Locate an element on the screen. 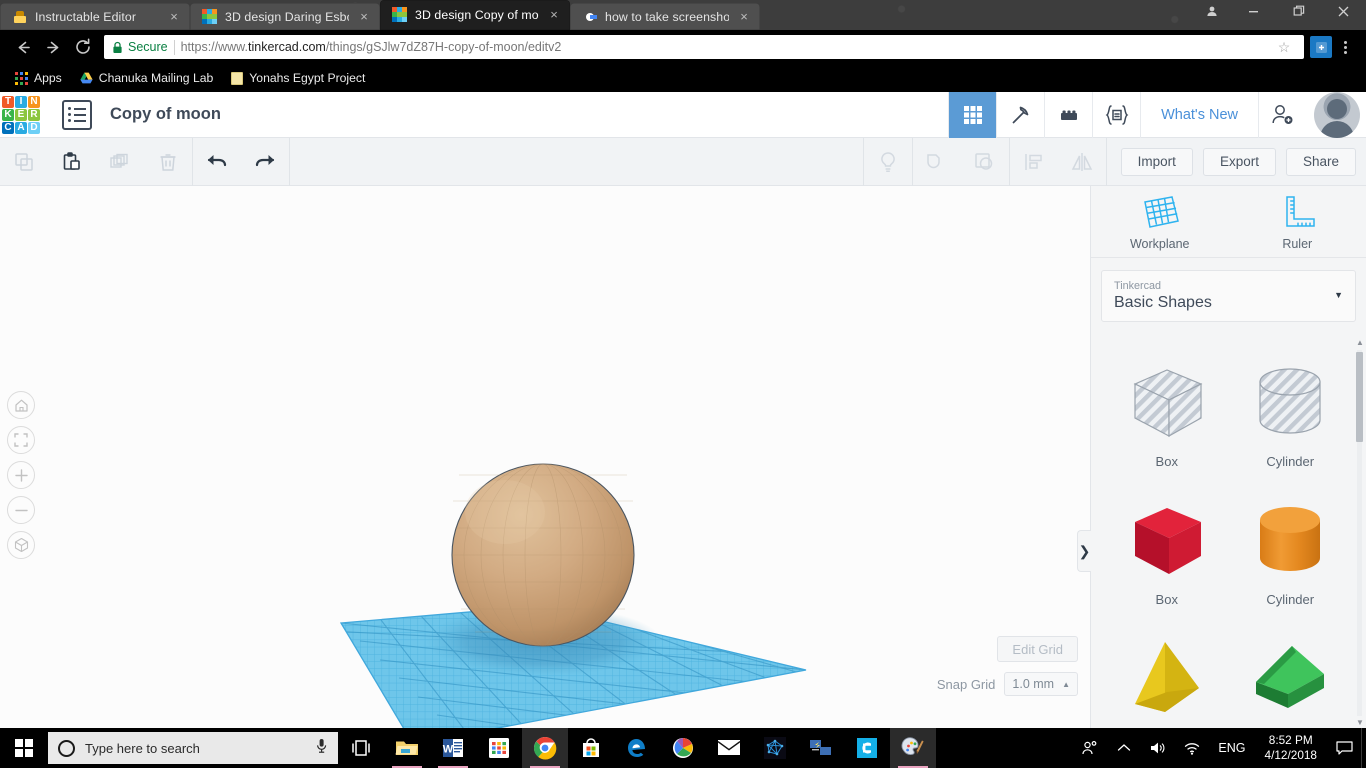  show-desktop-button is located at coordinates (1363, 748).